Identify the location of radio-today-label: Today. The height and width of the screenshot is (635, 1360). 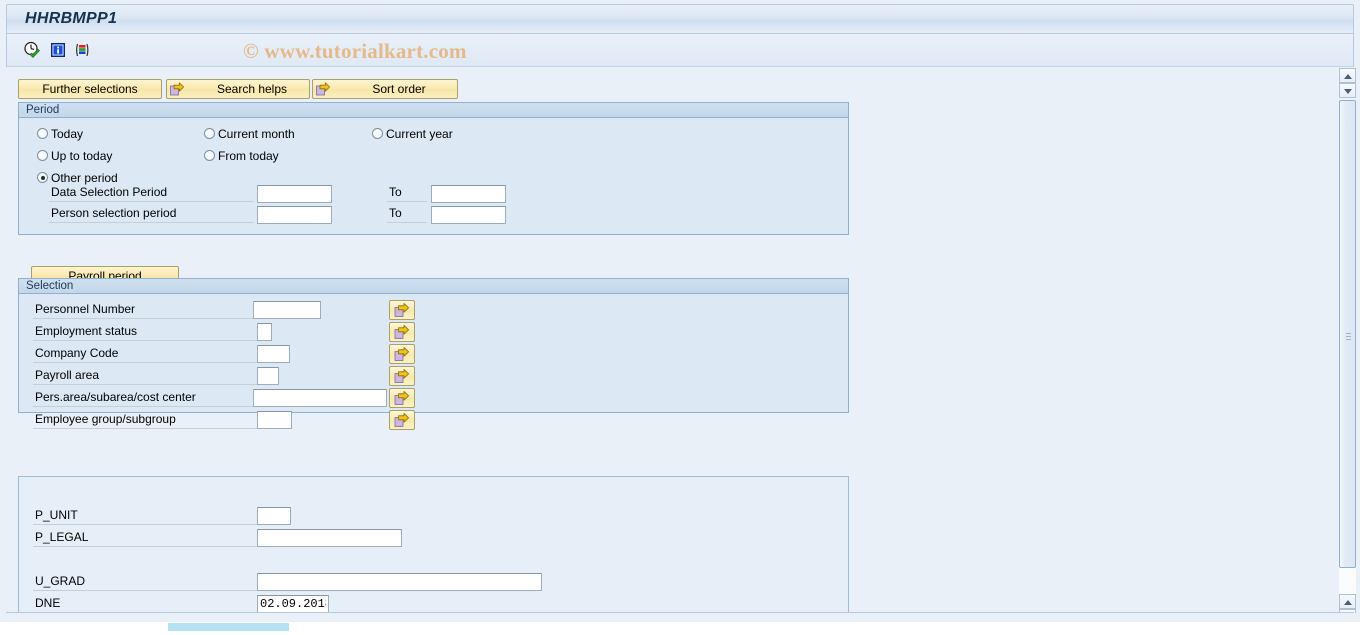
(67, 134).